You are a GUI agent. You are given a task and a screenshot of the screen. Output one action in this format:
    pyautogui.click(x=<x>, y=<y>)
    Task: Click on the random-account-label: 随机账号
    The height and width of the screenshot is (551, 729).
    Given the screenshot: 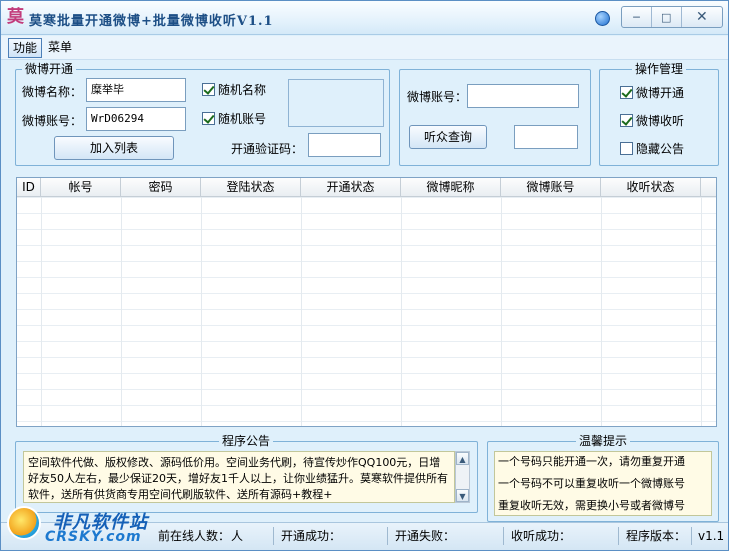 What is the action you would take?
    pyautogui.click(x=242, y=118)
    